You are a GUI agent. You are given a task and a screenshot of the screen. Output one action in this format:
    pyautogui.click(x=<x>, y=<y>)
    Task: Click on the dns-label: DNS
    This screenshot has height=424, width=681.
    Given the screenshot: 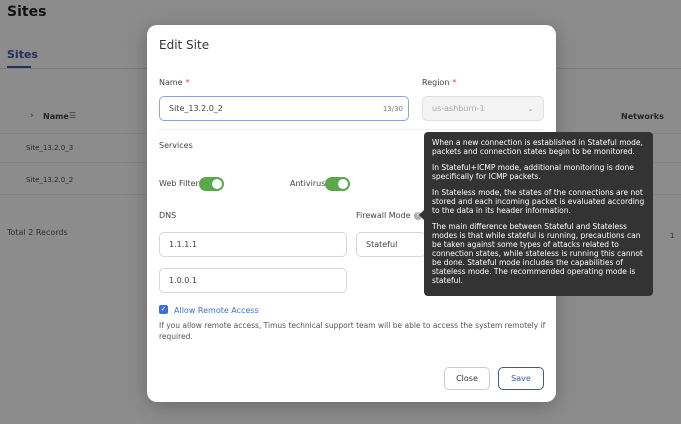 What is the action you would take?
    pyautogui.click(x=168, y=215)
    